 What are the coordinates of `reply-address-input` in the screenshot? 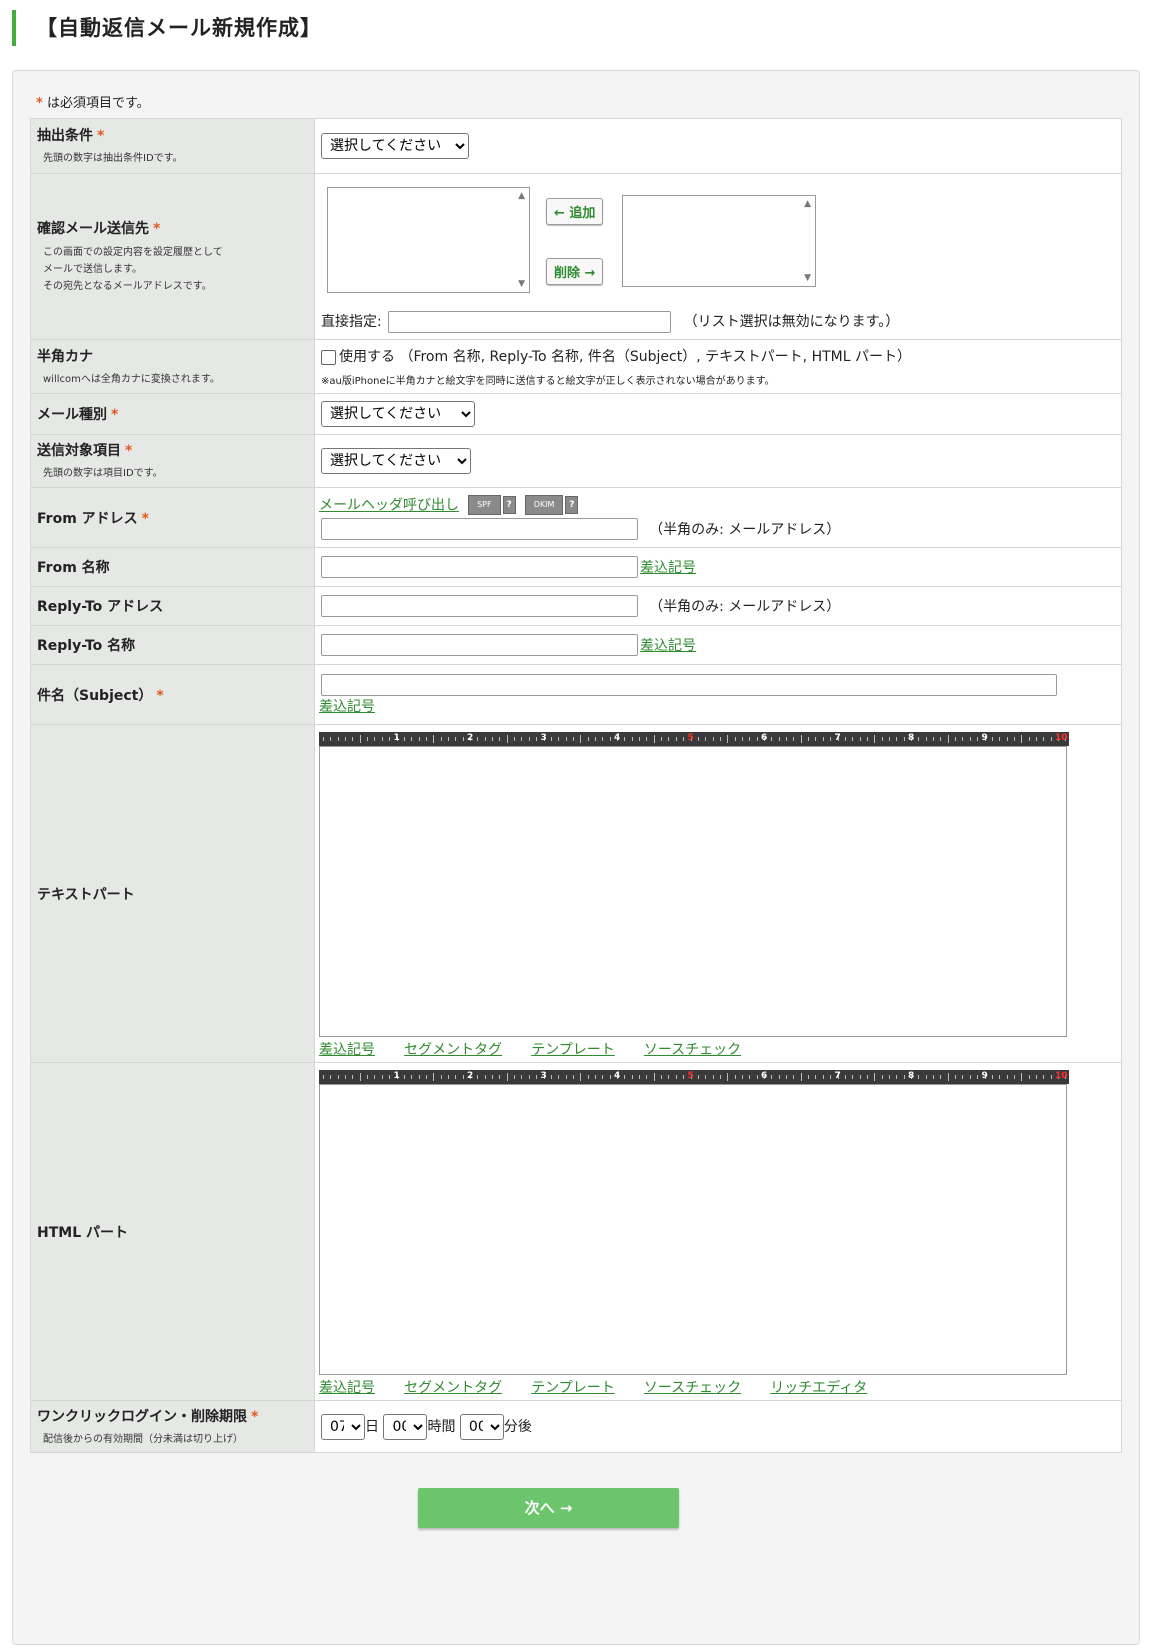 It's located at (479, 606).